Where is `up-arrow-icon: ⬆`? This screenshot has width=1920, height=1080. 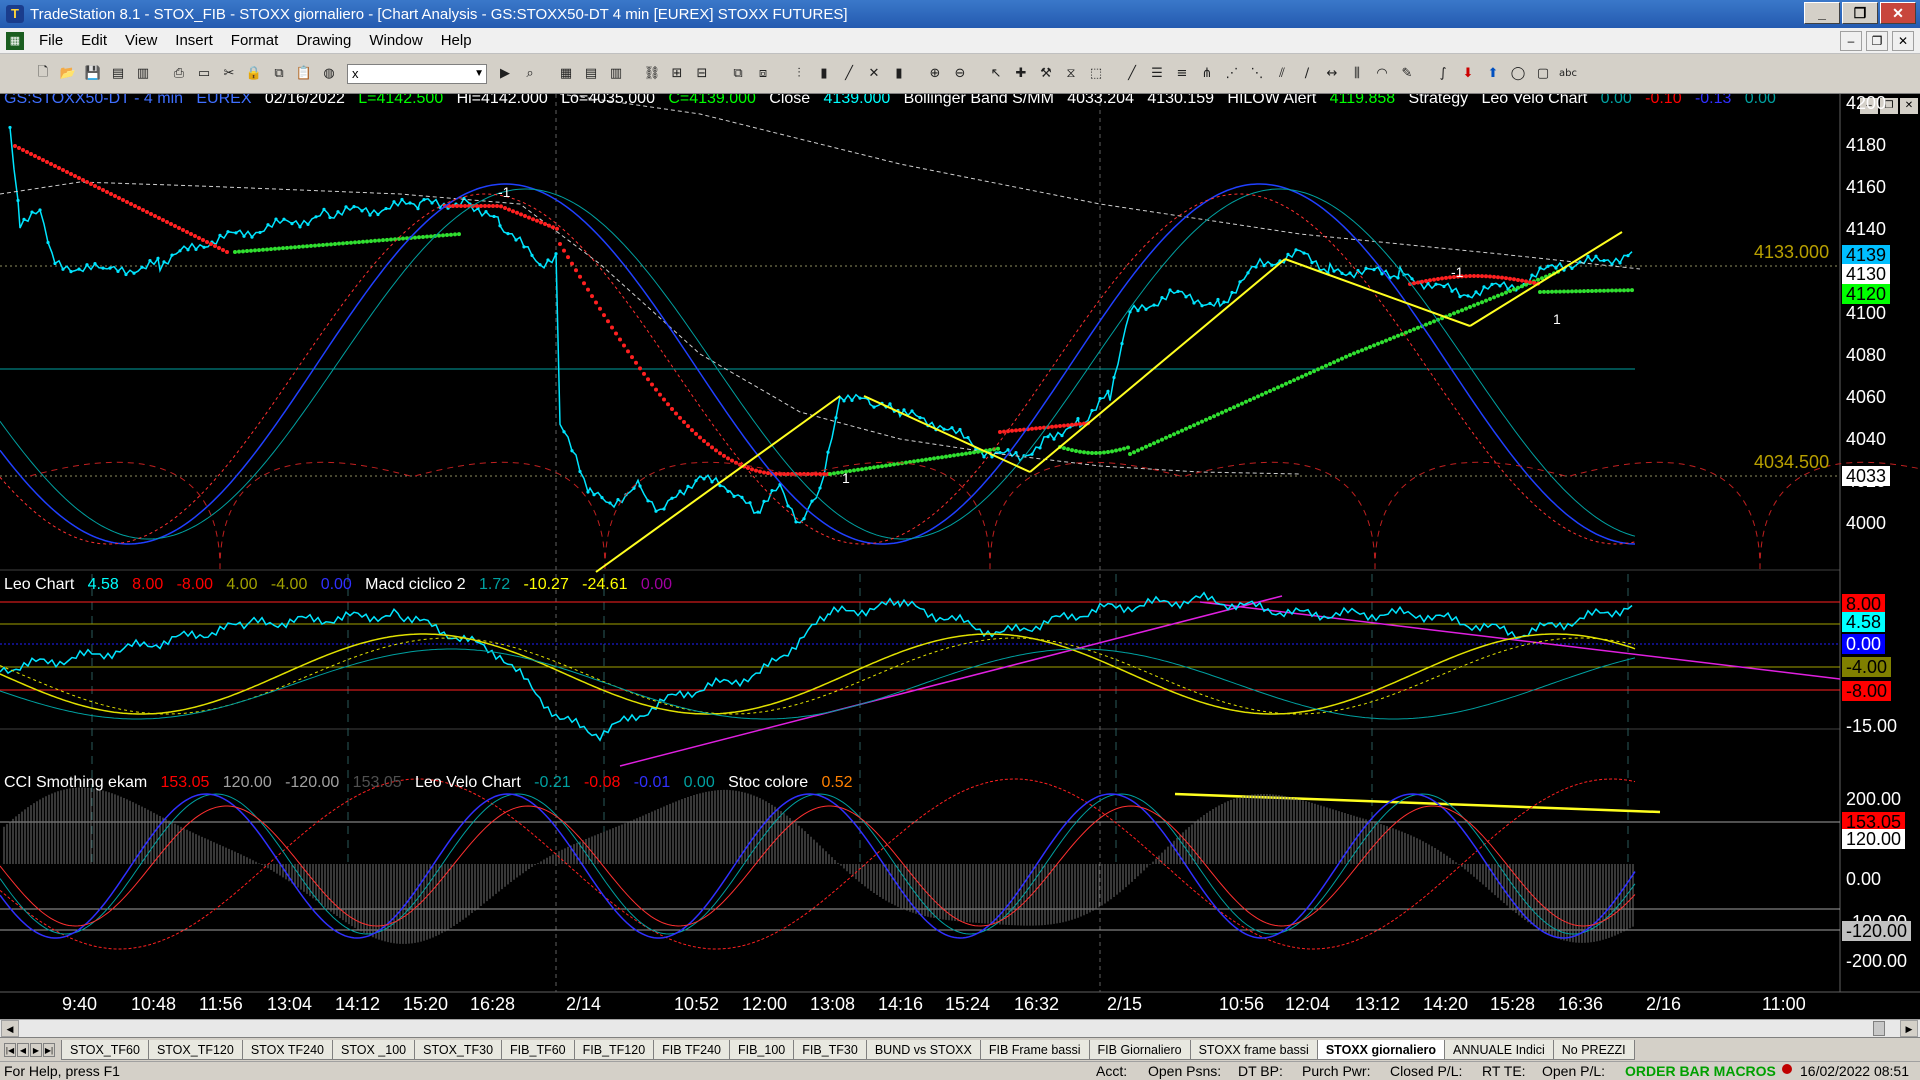
up-arrow-icon: ⬆ is located at coordinates (1493, 74).